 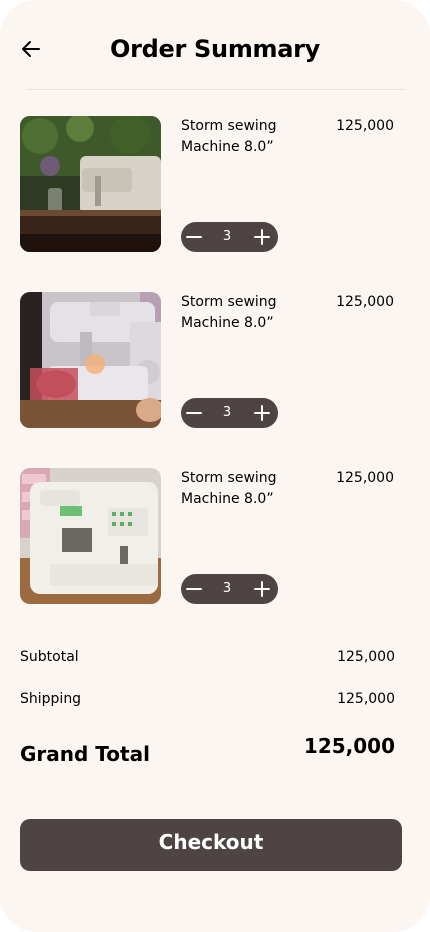 I want to click on page-title: Order Summary, so click(x=215, y=49).